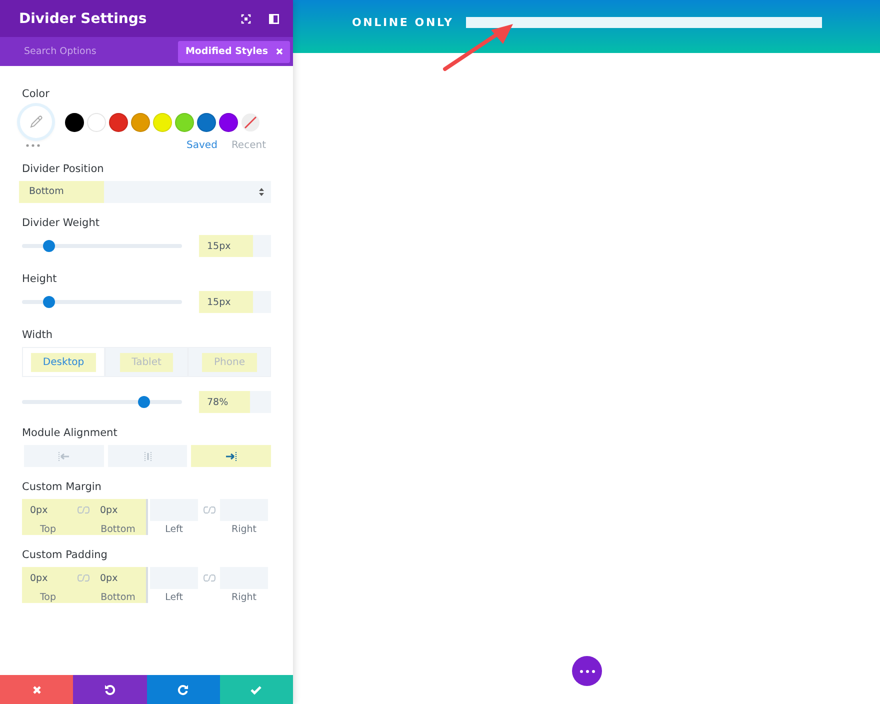  Describe the element at coordinates (234, 51) in the screenshot. I see `filter-chip: Modified Styles` at that location.